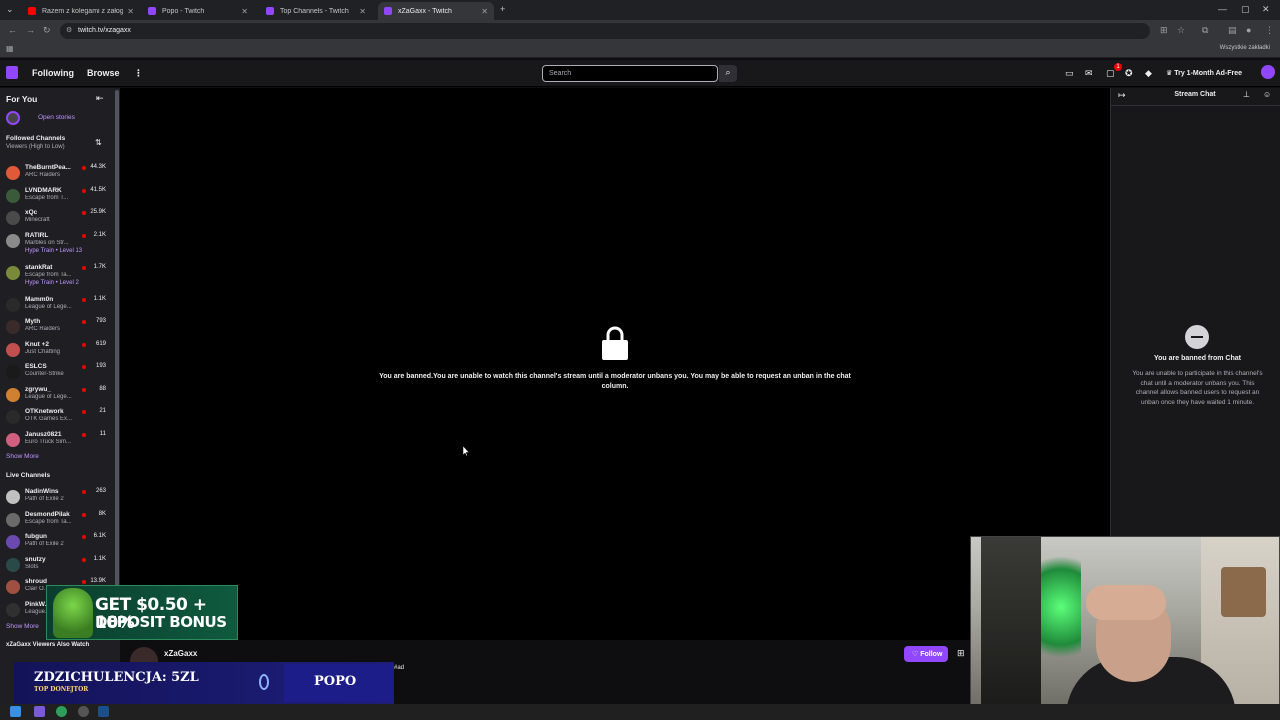 The width and height of the screenshot is (1280, 720). What do you see at coordinates (1129, 73) in the screenshot?
I see `bits-icon: ✪` at bounding box center [1129, 73].